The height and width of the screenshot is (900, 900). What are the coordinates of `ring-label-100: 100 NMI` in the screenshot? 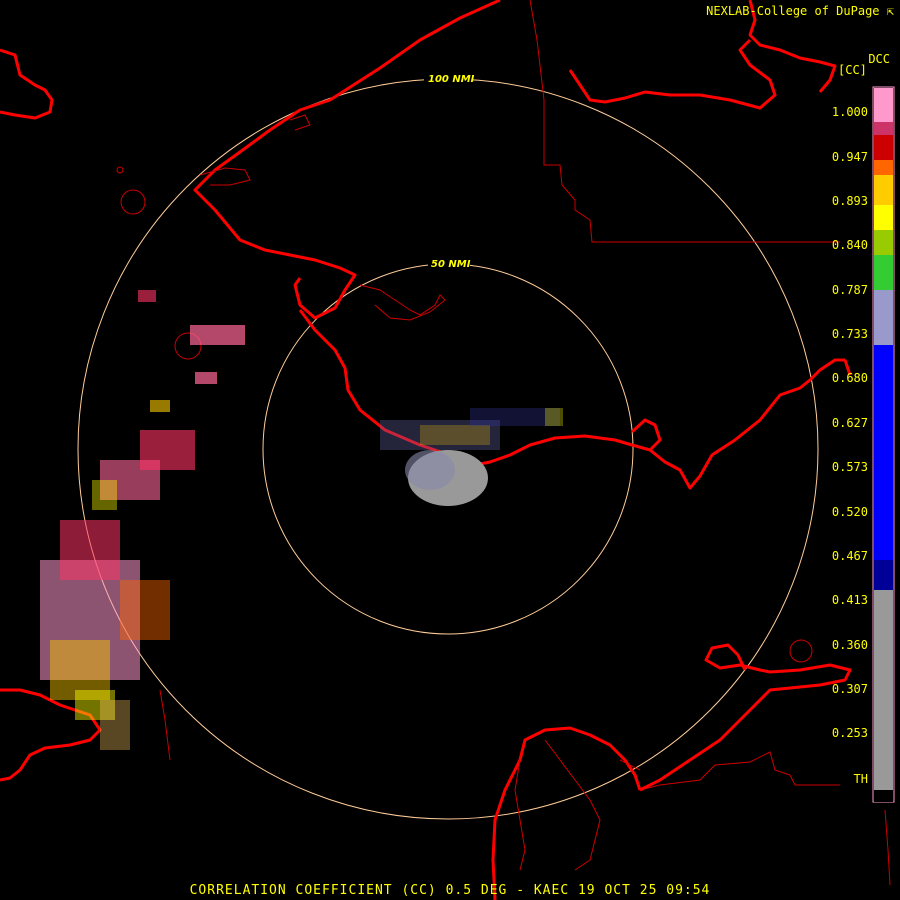 It's located at (451, 79).